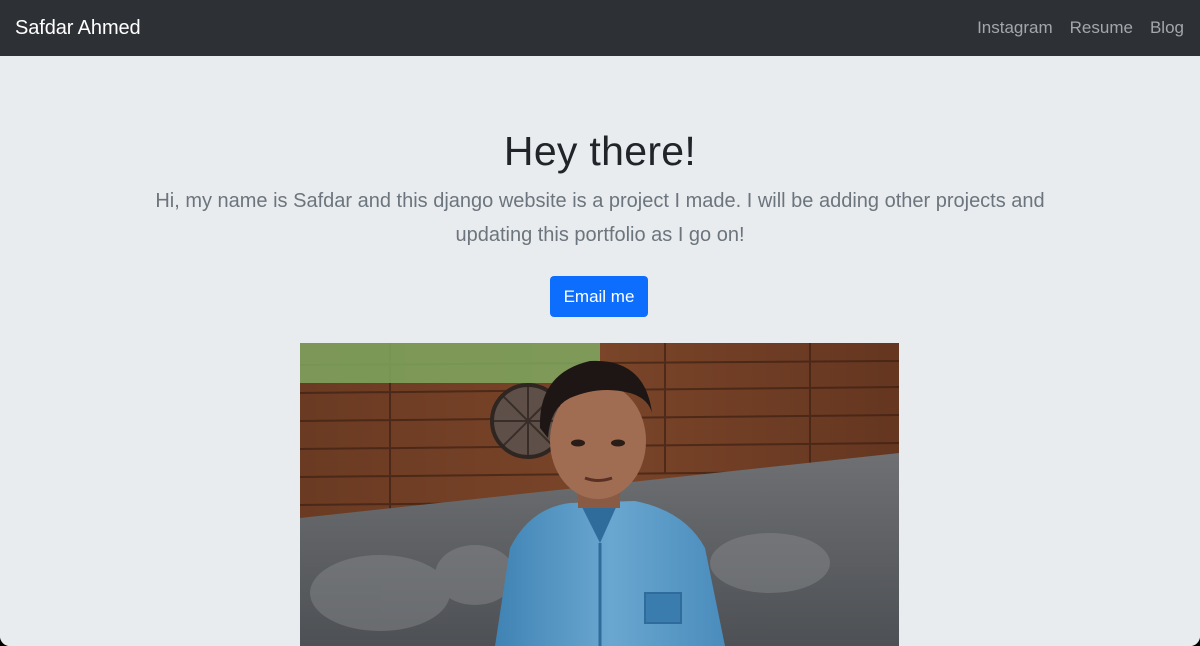 This screenshot has width=1200, height=646. Describe the element at coordinates (599, 296) in the screenshot. I see `email-me-button: Email me` at that location.